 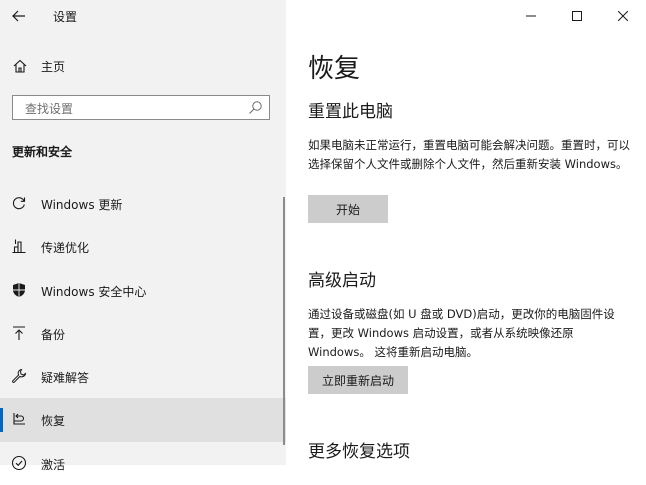 I want to click on home-nav-item: 主页, so click(x=143, y=66).